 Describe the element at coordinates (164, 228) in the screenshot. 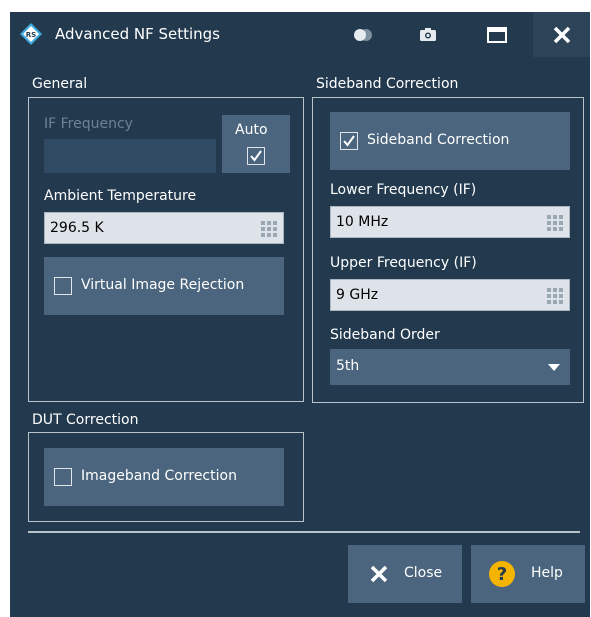

I see `ambient-temperature-input: 296.5 K` at that location.